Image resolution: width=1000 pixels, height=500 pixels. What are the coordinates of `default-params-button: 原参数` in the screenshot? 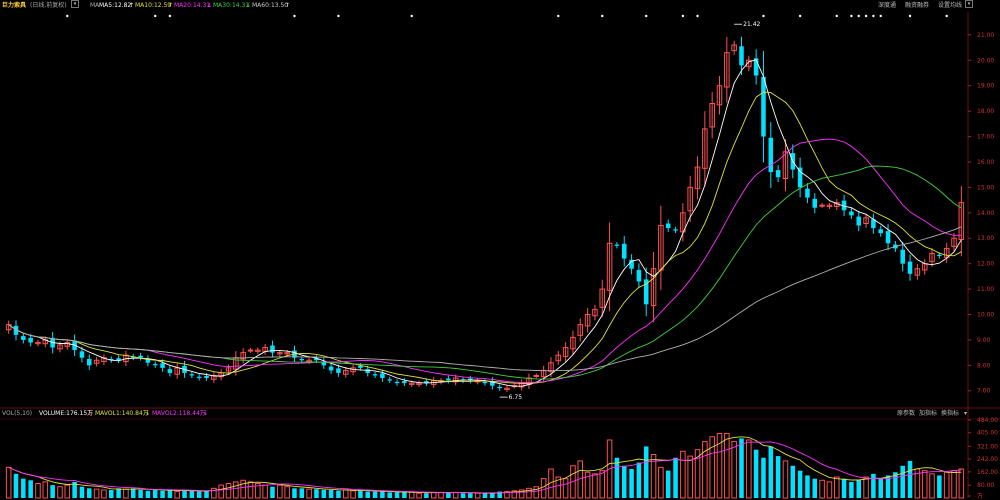 It's located at (906, 414).